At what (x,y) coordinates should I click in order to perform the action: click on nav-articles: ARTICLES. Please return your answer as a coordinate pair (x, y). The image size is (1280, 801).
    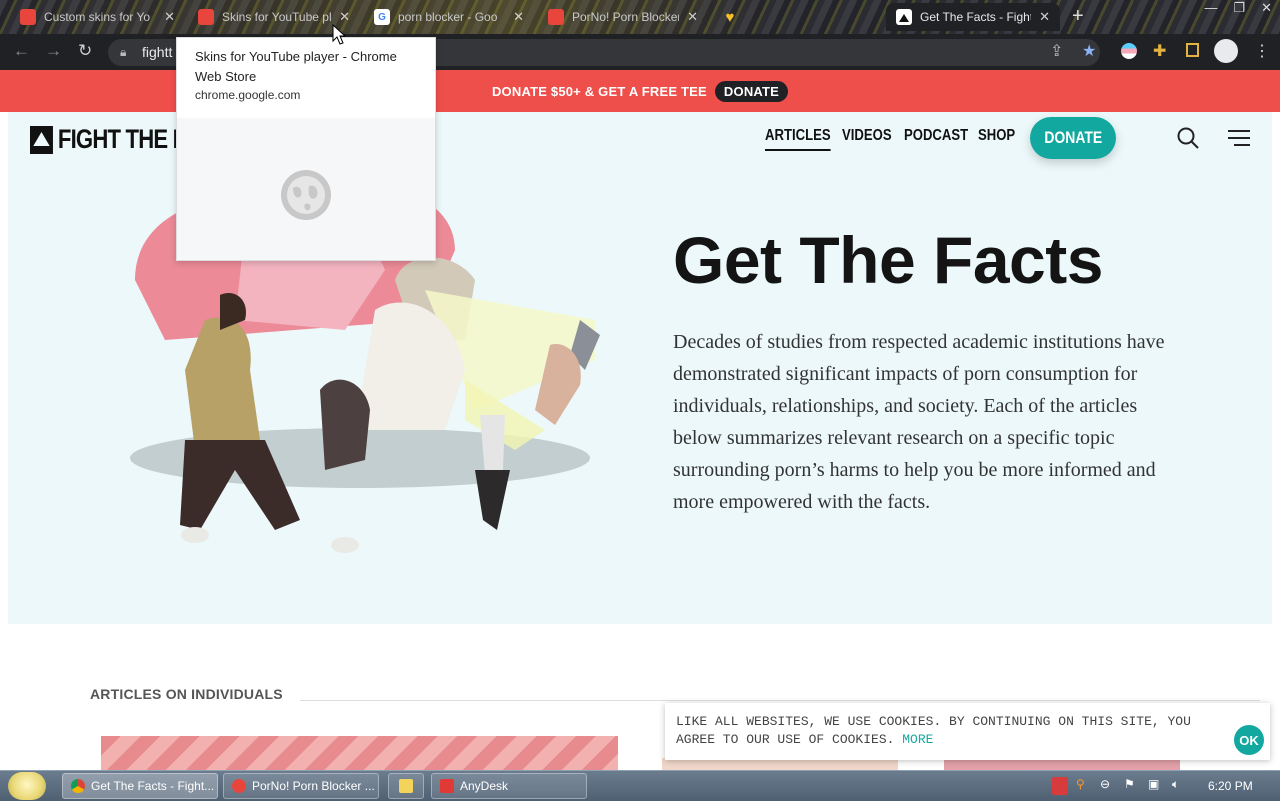
    Looking at the image, I should click on (798, 139).